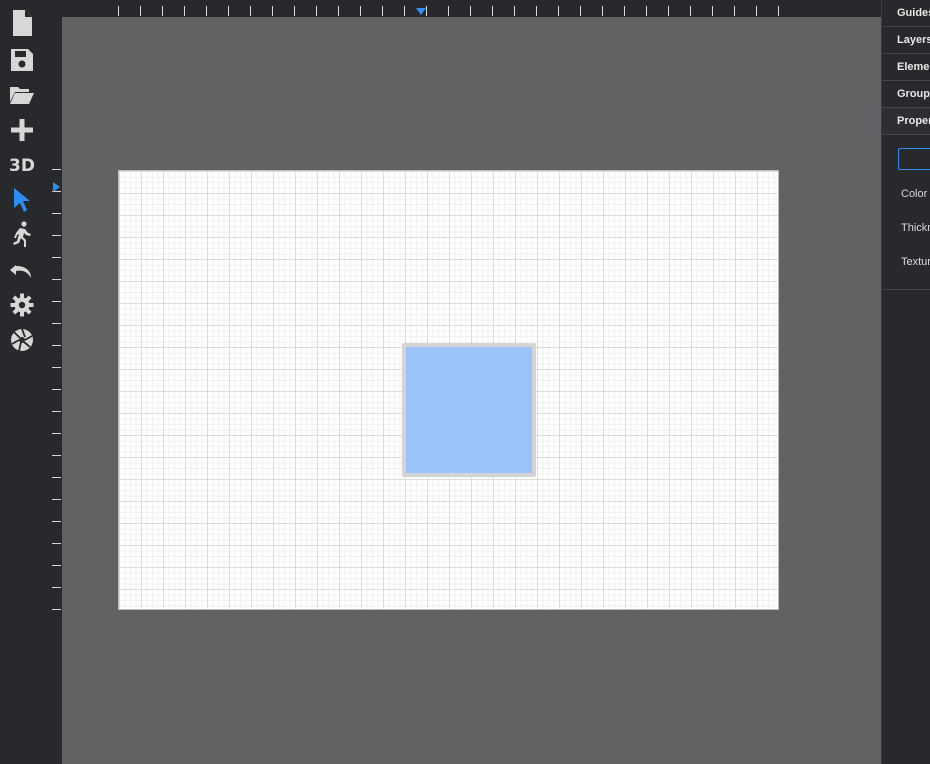 Image resolution: width=930 pixels, height=764 pixels. What do you see at coordinates (915, 262) in the screenshot?
I see `texture-label: Texture` at bounding box center [915, 262].